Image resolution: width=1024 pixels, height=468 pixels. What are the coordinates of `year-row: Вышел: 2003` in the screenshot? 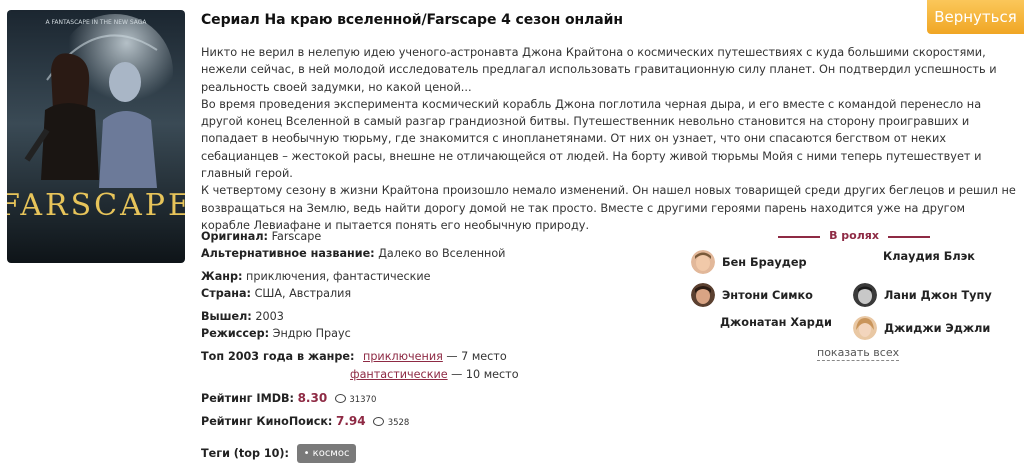 It's located at (242, 316).